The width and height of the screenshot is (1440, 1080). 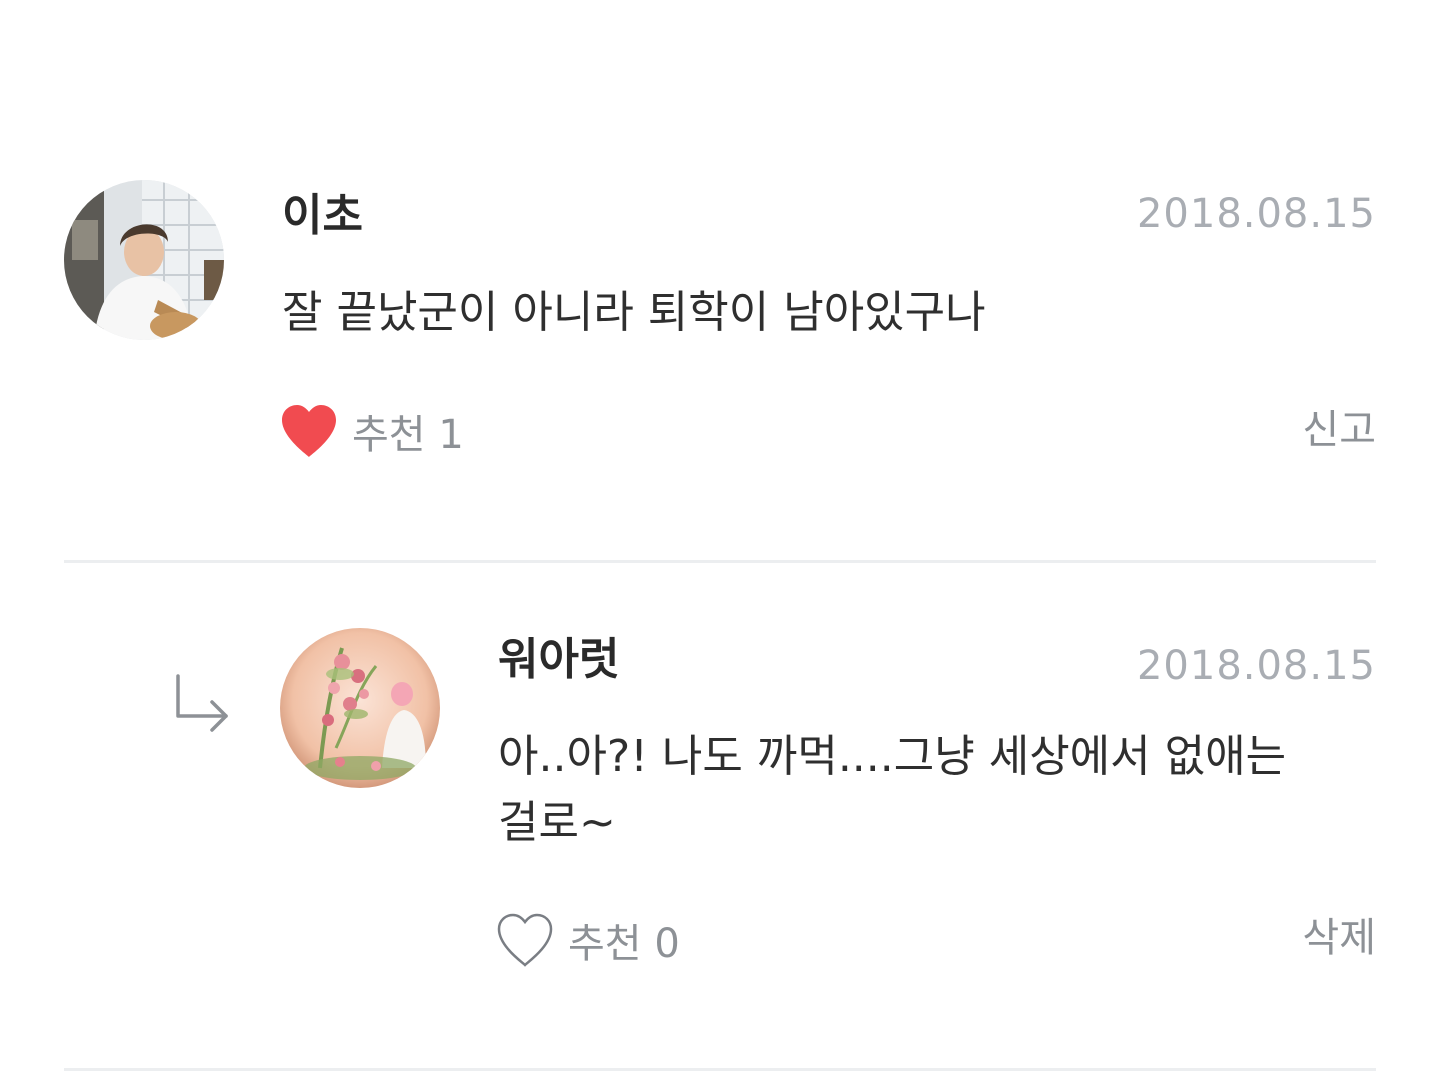 What do you see at coordinates (558, 660) in the screenshot?
I see `username: 워아럿` at bounding box center [558, 660].